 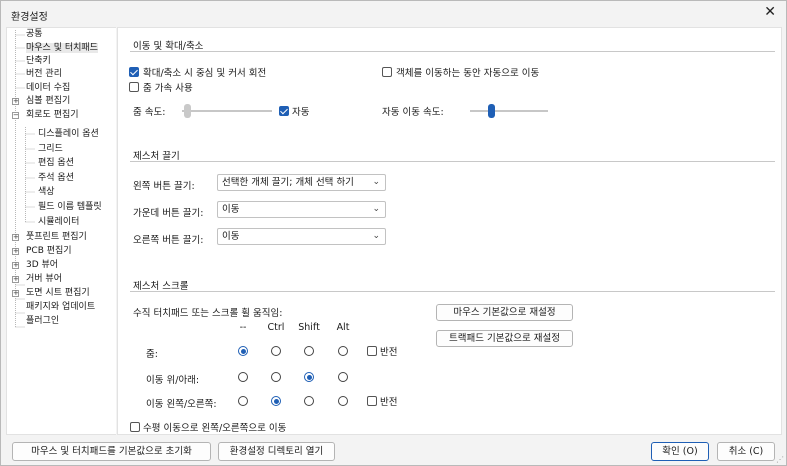 What do you see at coordinates (301, 209) in the screenshot?
I see `middle-drag-select: 이동 ⌄` at bounding box center [301, 209].